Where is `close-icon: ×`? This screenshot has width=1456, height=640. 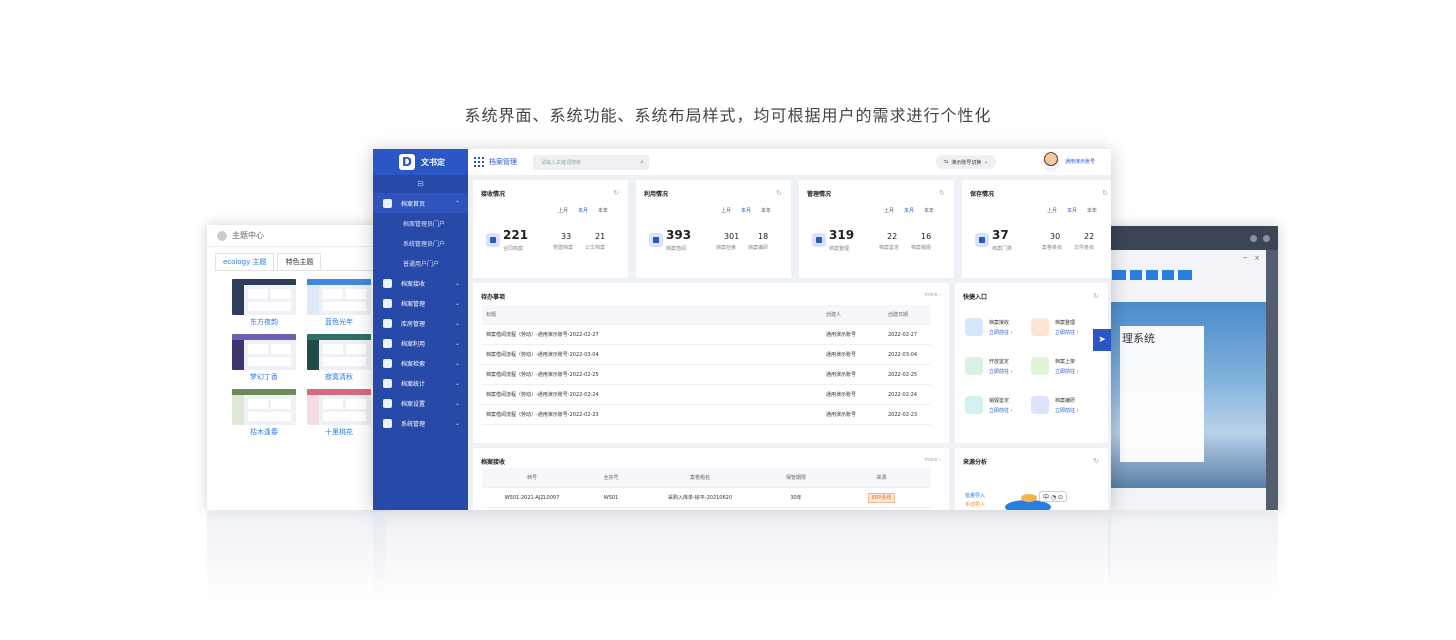
close-icon: × is located at coordinates (1257, 258).